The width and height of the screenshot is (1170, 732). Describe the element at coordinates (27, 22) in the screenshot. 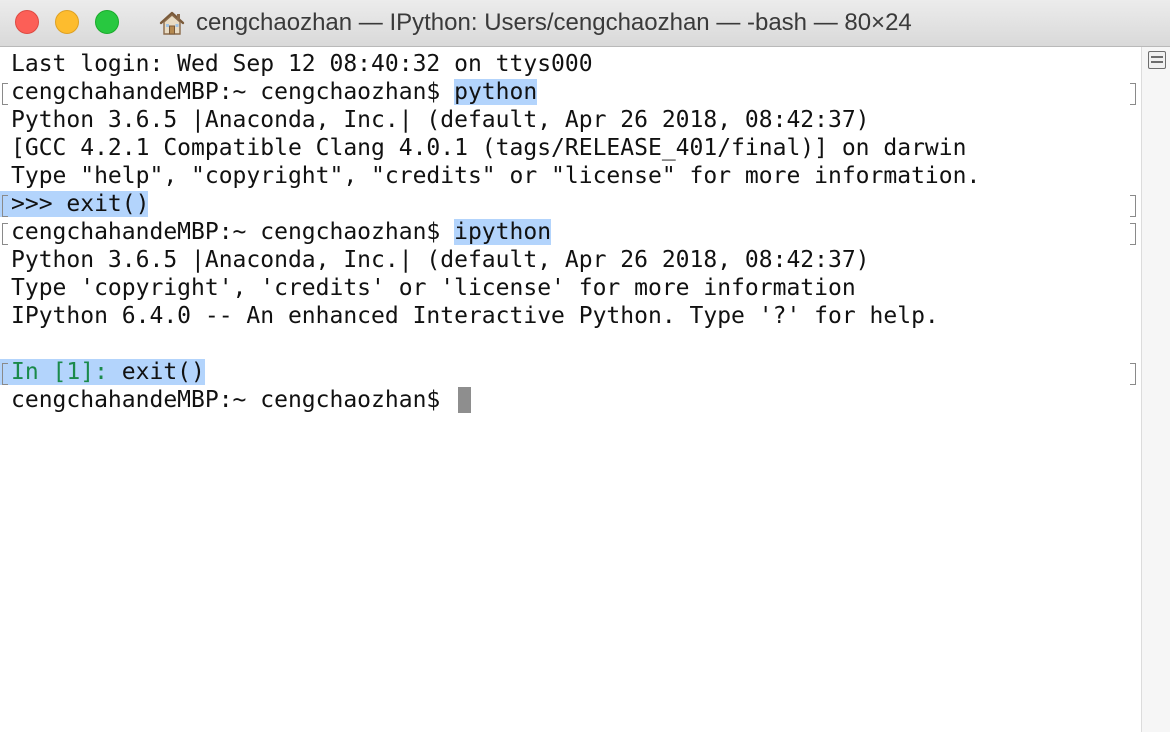

I see `close-button` at that location.